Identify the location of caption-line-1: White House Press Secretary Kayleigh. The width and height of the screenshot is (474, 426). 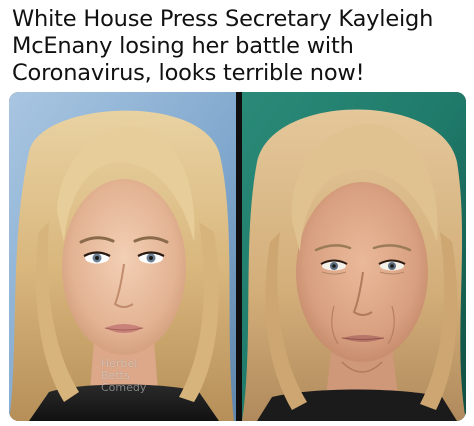
(223, 19).